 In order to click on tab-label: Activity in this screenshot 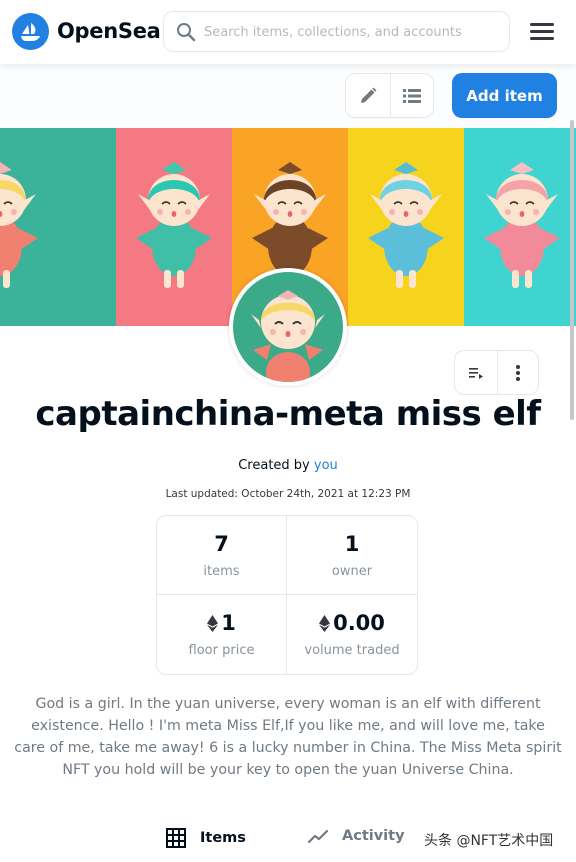, I will do `click(373, 836)`.